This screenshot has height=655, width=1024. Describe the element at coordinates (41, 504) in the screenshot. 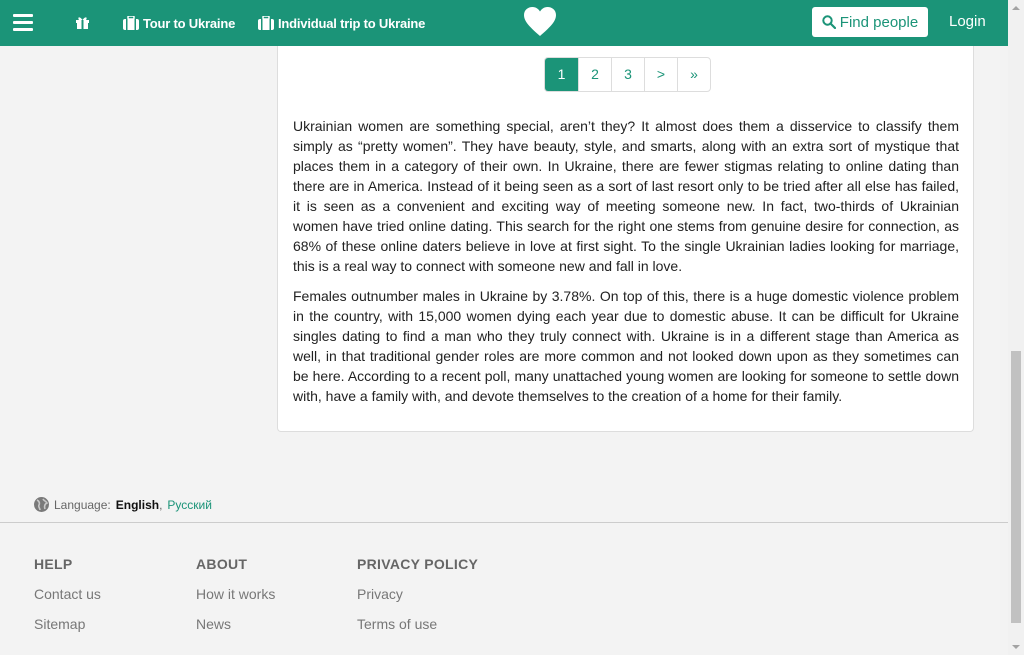

I see `globe-icon` at that location.